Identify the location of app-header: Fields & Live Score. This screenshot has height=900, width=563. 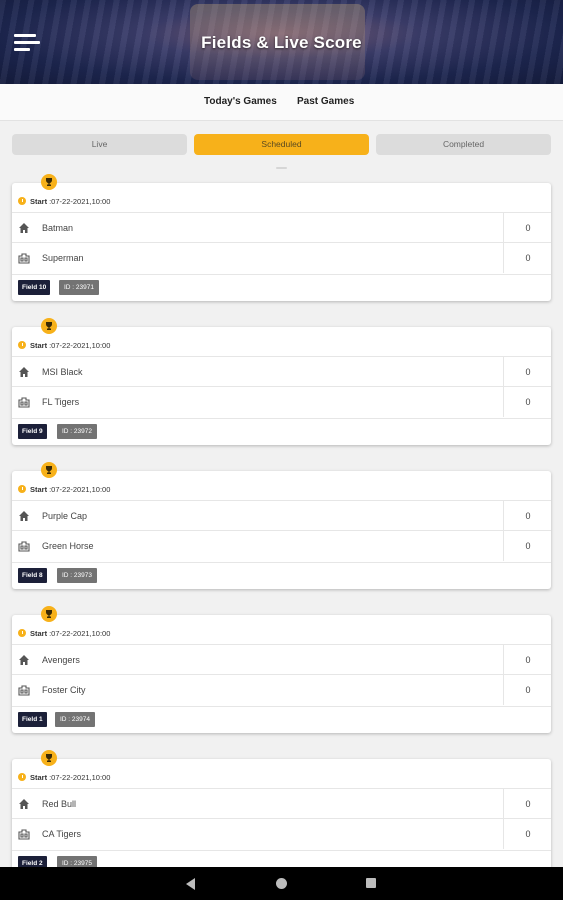
(281, 42).